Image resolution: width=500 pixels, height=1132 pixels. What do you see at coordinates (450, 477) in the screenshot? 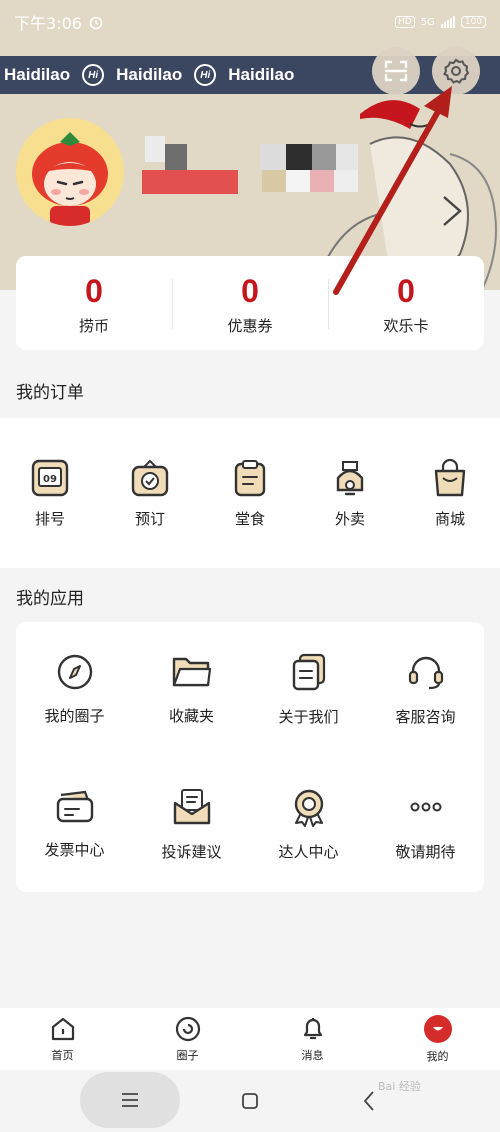
I see `shop-bag-icon` at bounding box center [450, 477].